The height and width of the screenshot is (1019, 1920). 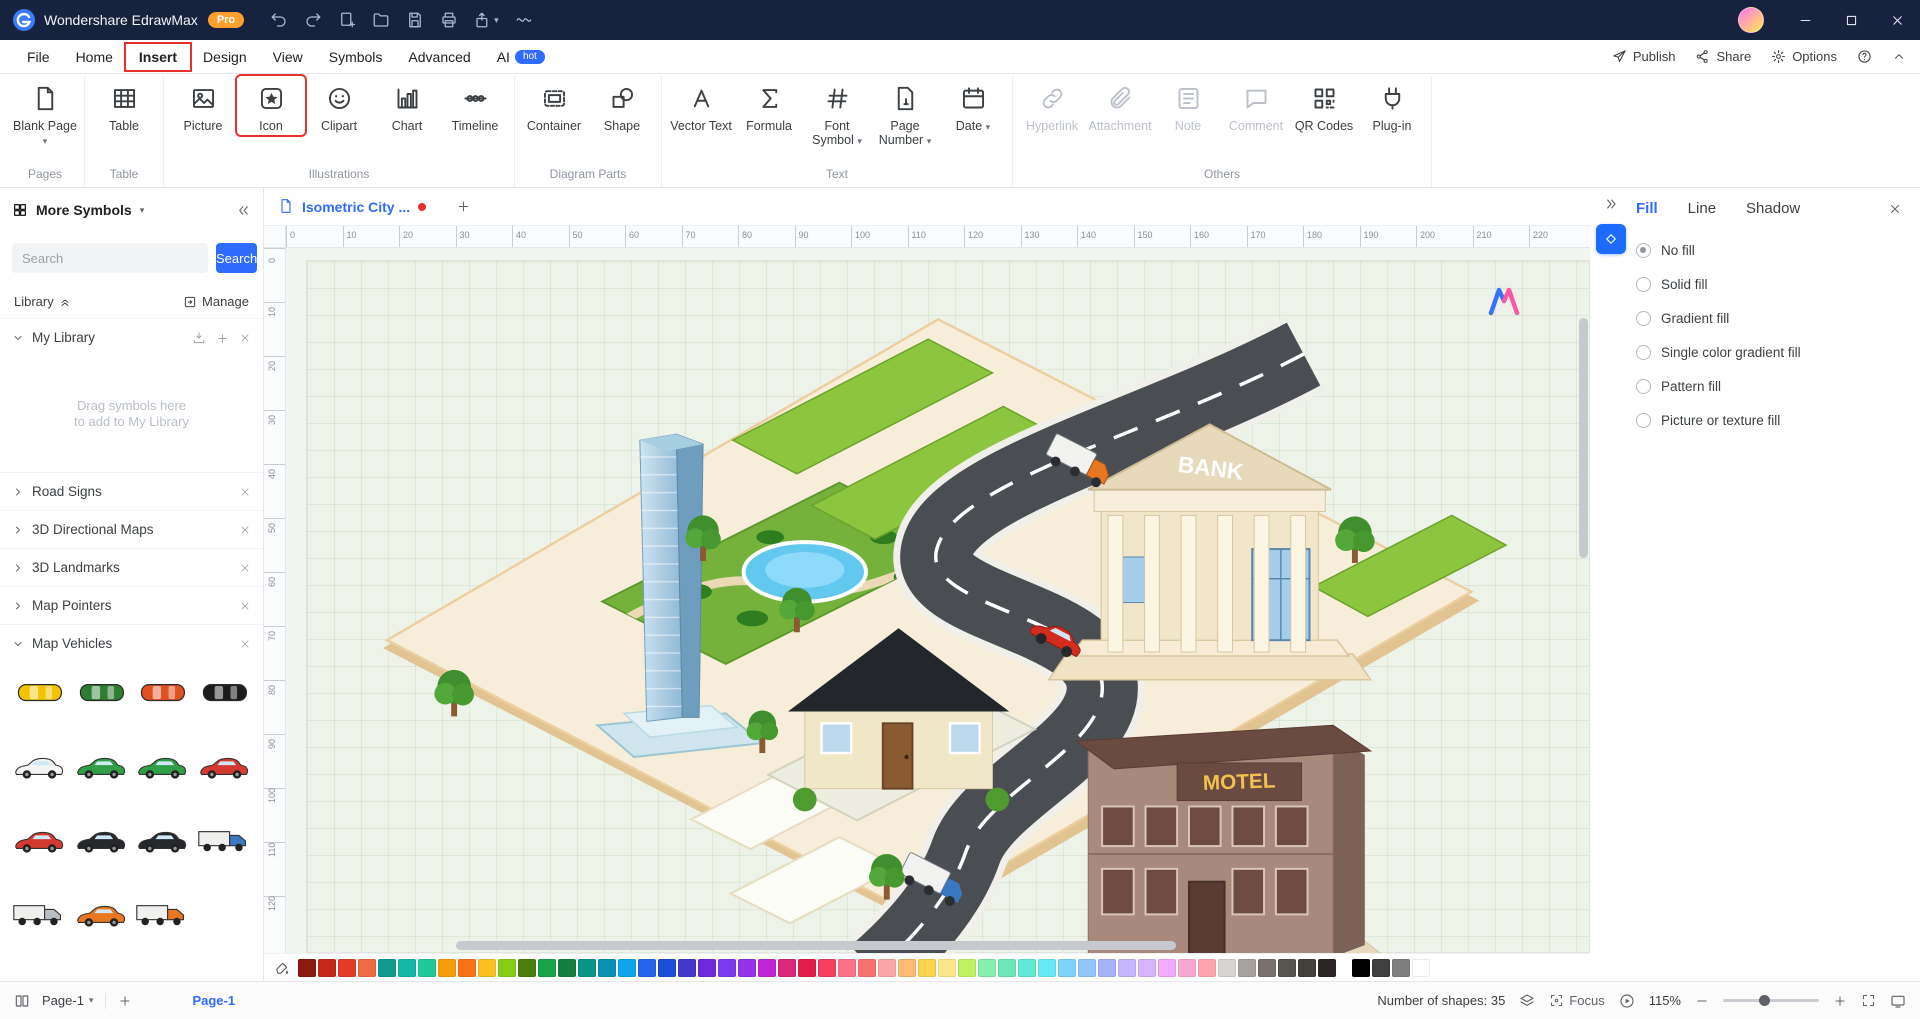 What do you see at coordinates (67, 1000) in the screenshot?
I see `page-selector: Page-1 ▾` at bounding box center [67, 1000].